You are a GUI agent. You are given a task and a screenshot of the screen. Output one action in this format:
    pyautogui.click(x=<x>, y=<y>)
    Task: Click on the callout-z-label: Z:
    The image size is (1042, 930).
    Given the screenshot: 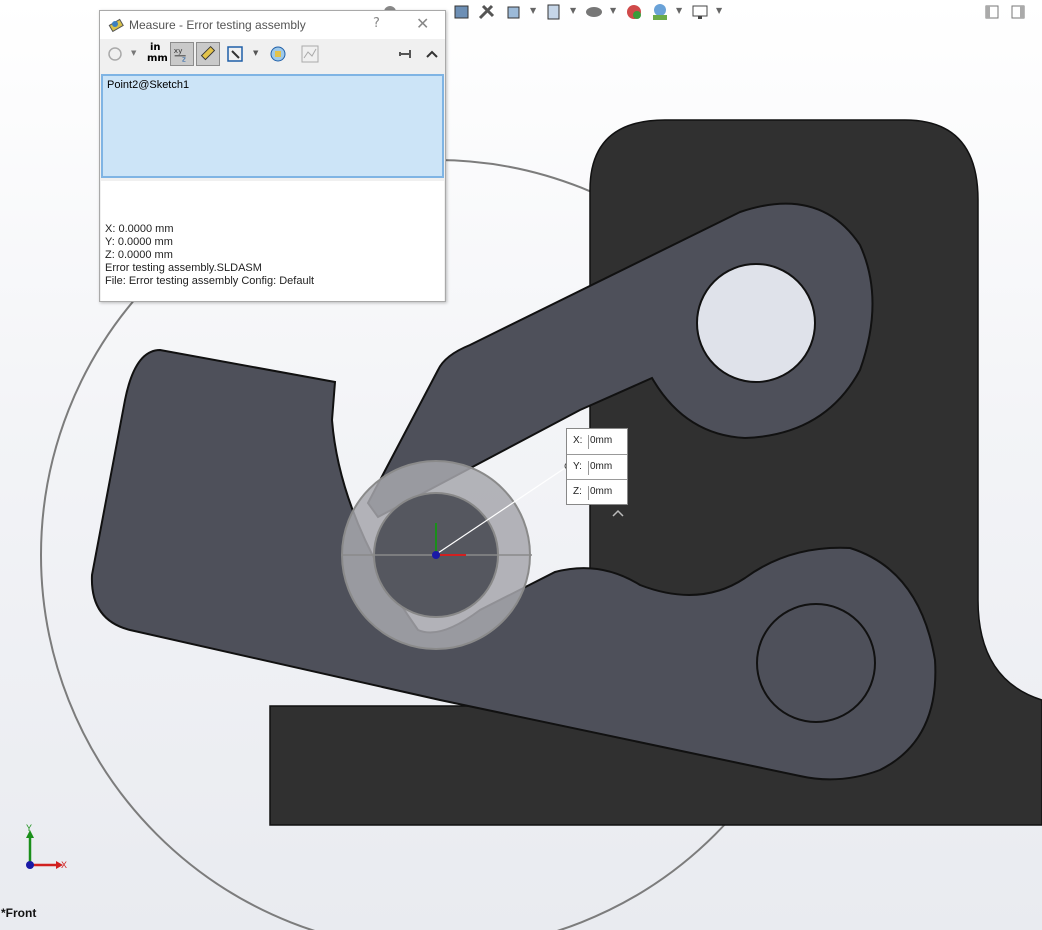 What is the action you would take?
    pyautogui.click(x=577, y=491)
    